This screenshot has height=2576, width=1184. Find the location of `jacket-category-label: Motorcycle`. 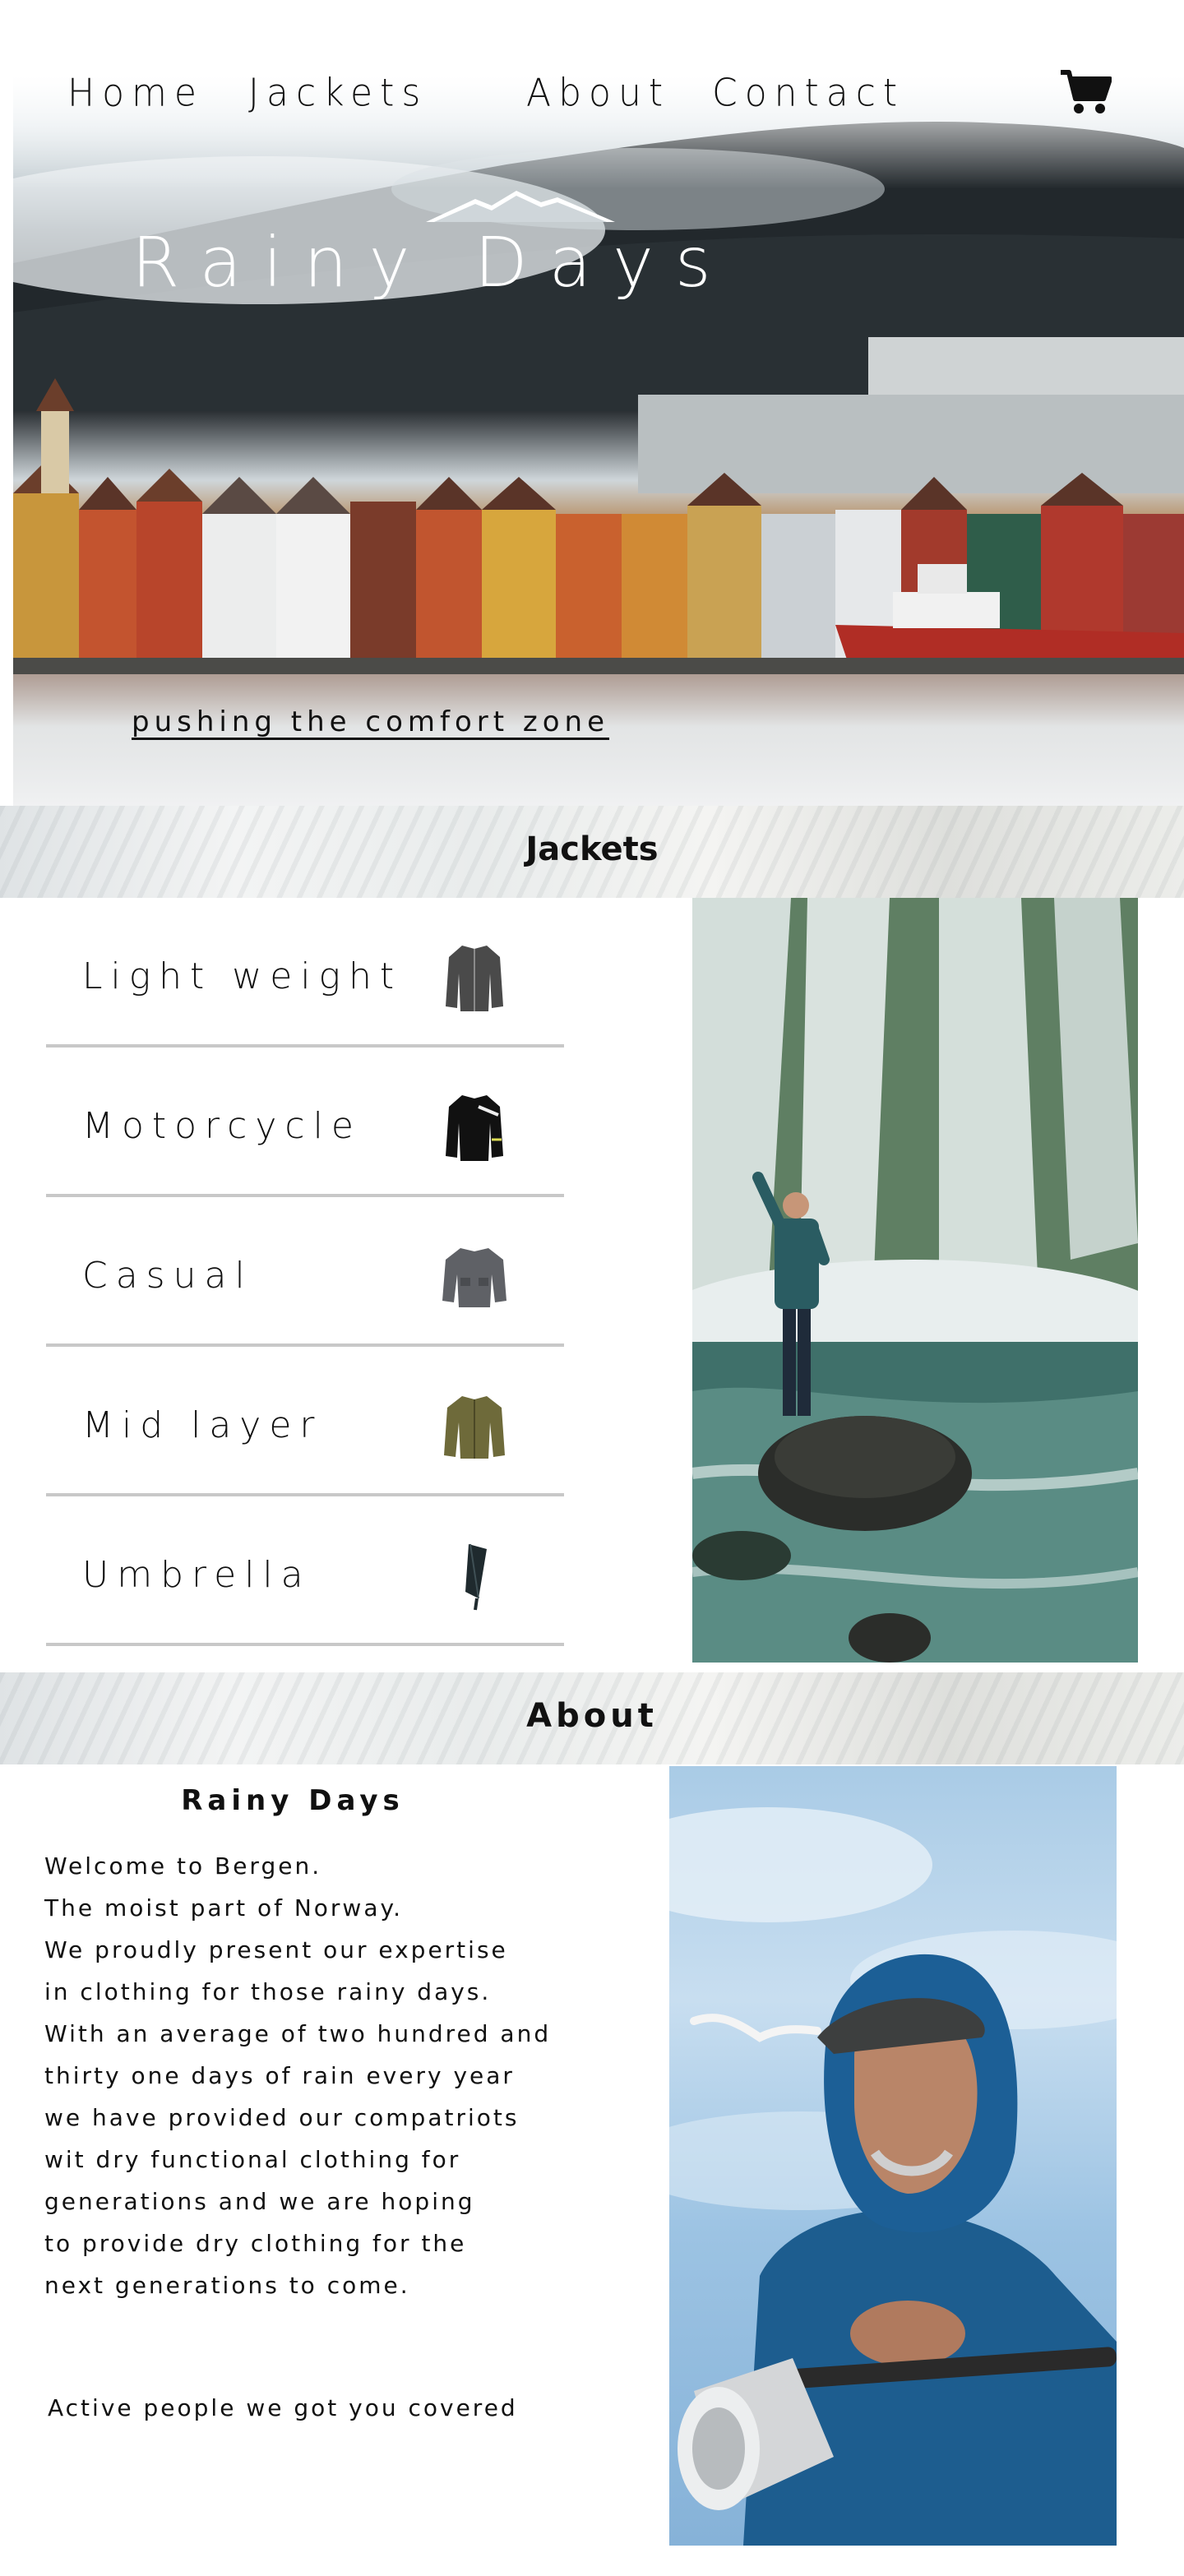

jacket-category-label: Motorcycle is located at coordinates (222, 1126).